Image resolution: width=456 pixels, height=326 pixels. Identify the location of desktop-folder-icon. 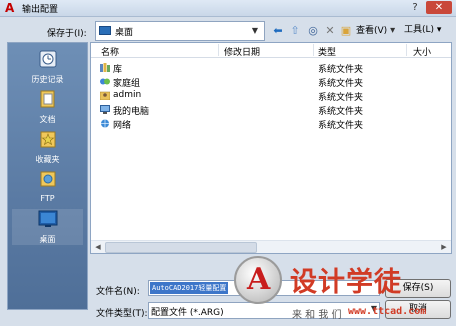
(105, 30).